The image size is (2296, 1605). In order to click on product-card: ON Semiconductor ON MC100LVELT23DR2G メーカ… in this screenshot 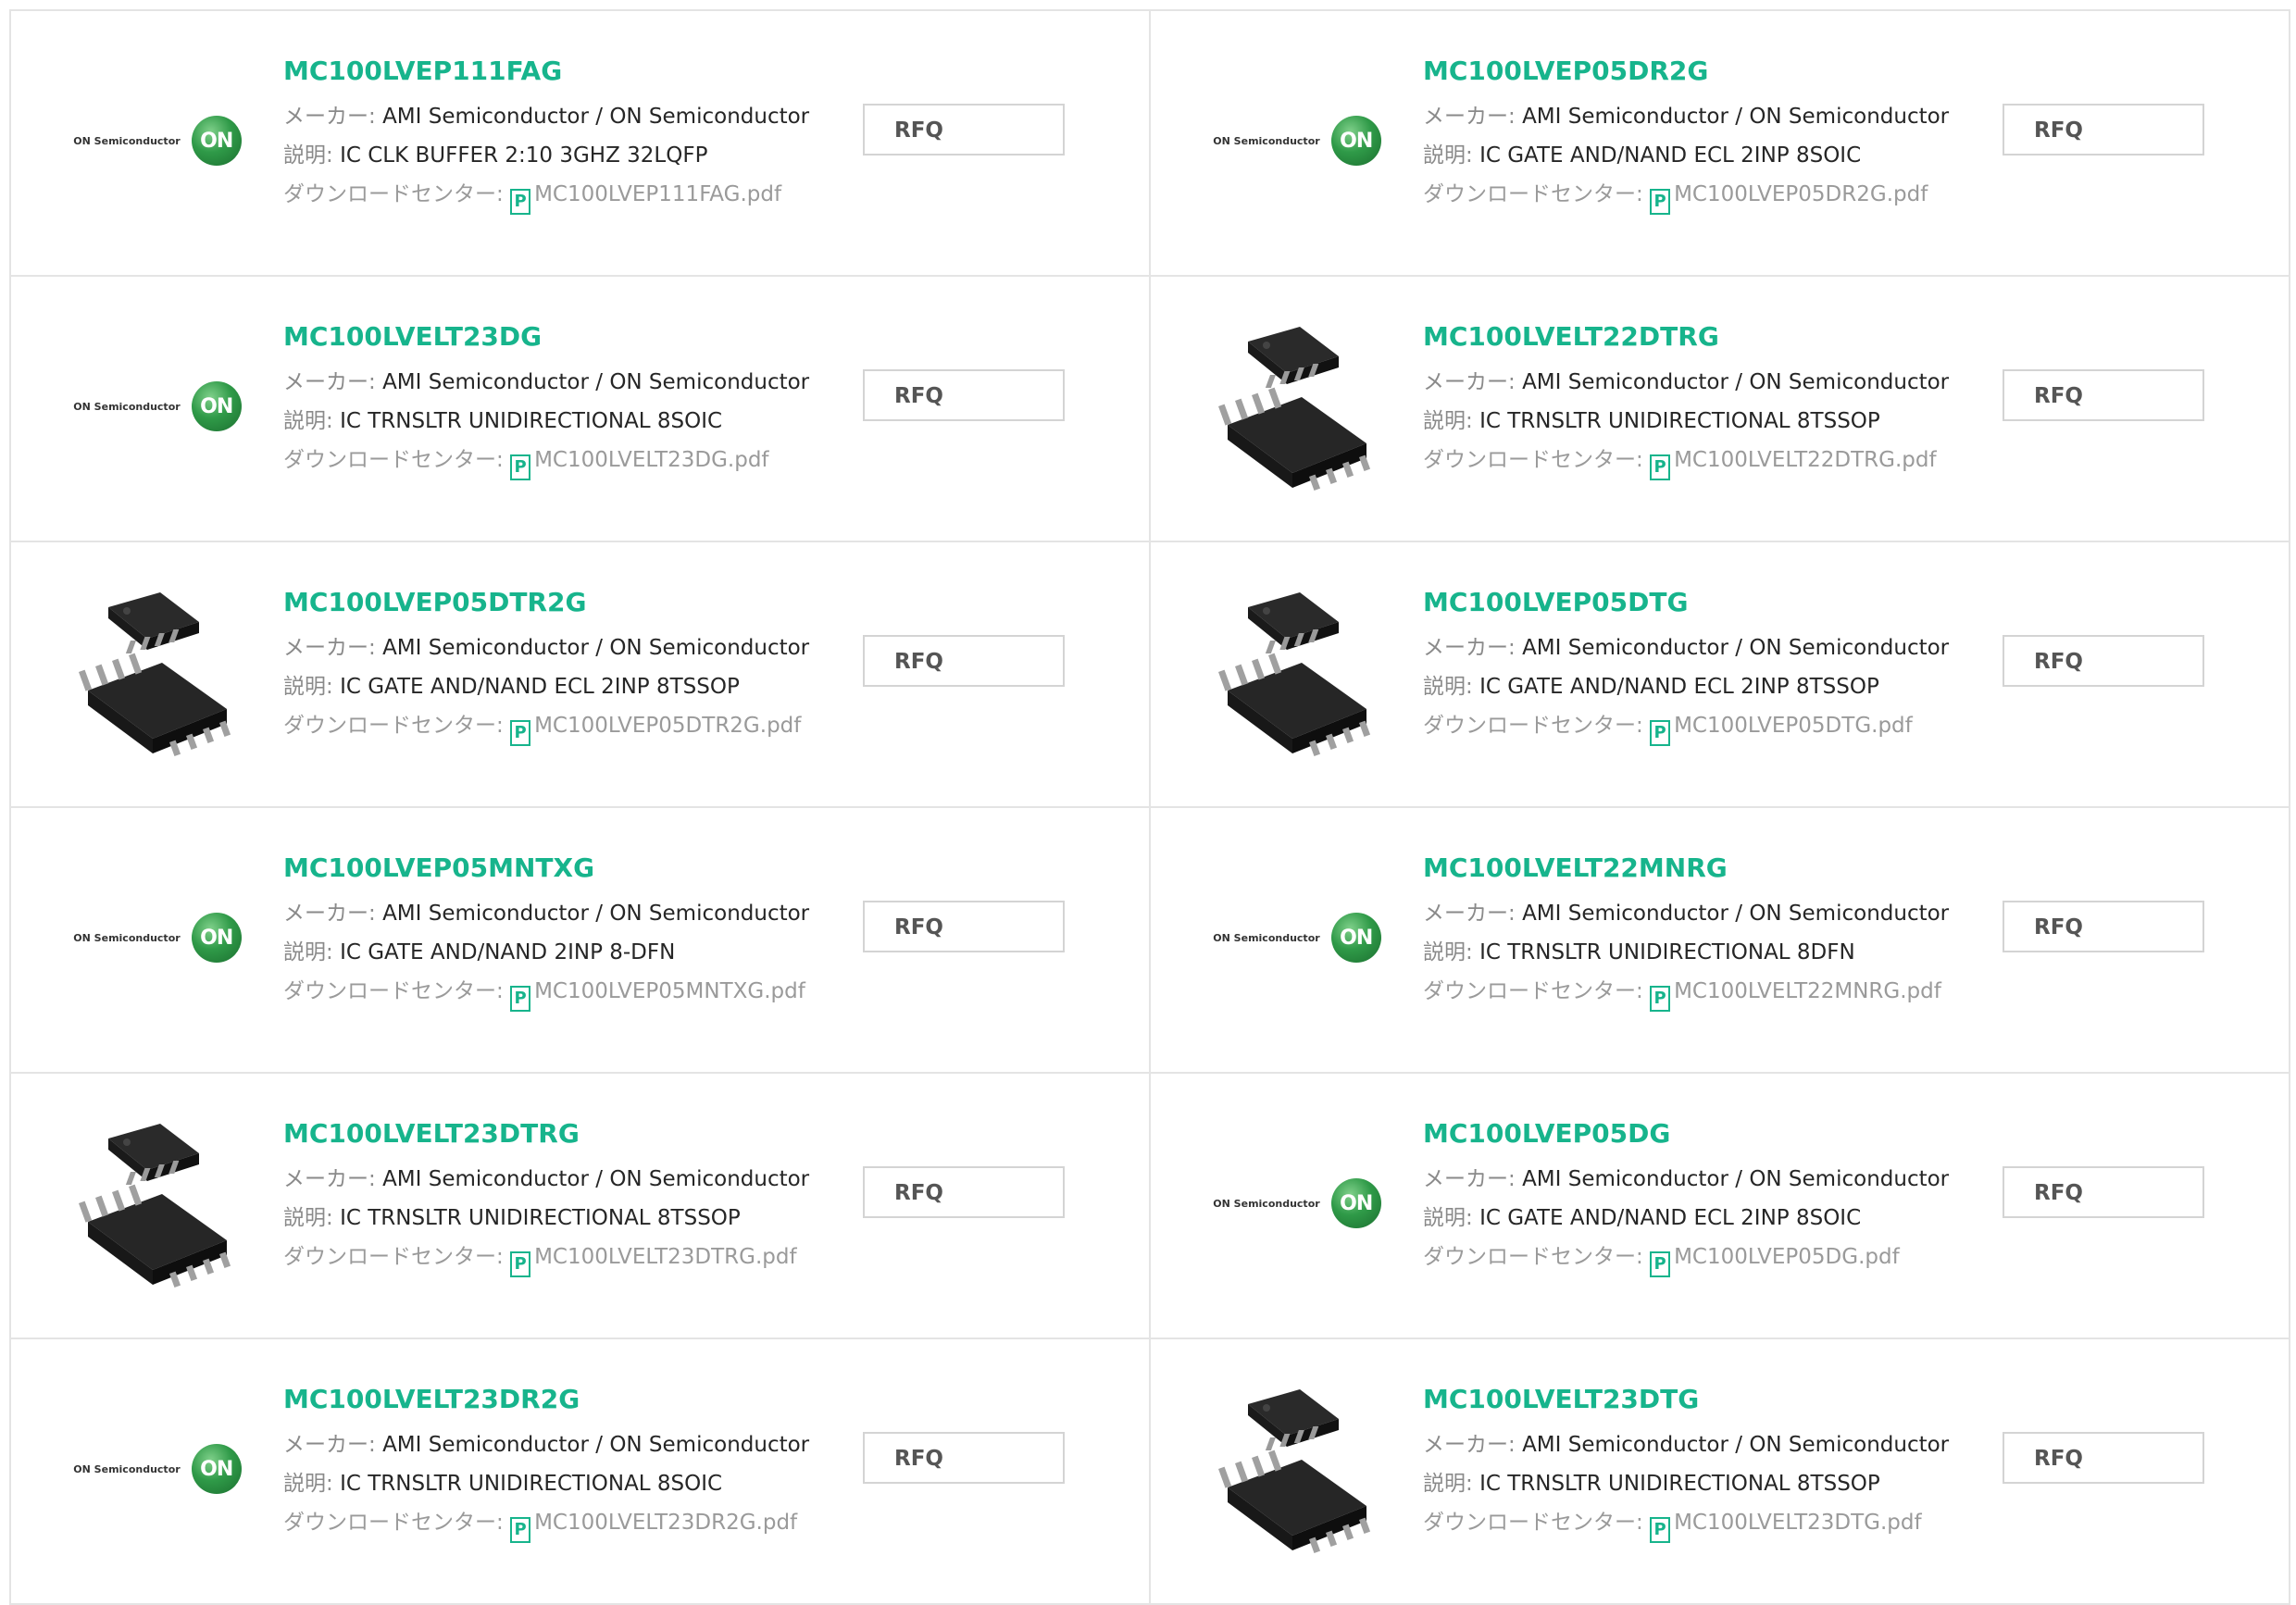, I will do `click(581, 1472)`.